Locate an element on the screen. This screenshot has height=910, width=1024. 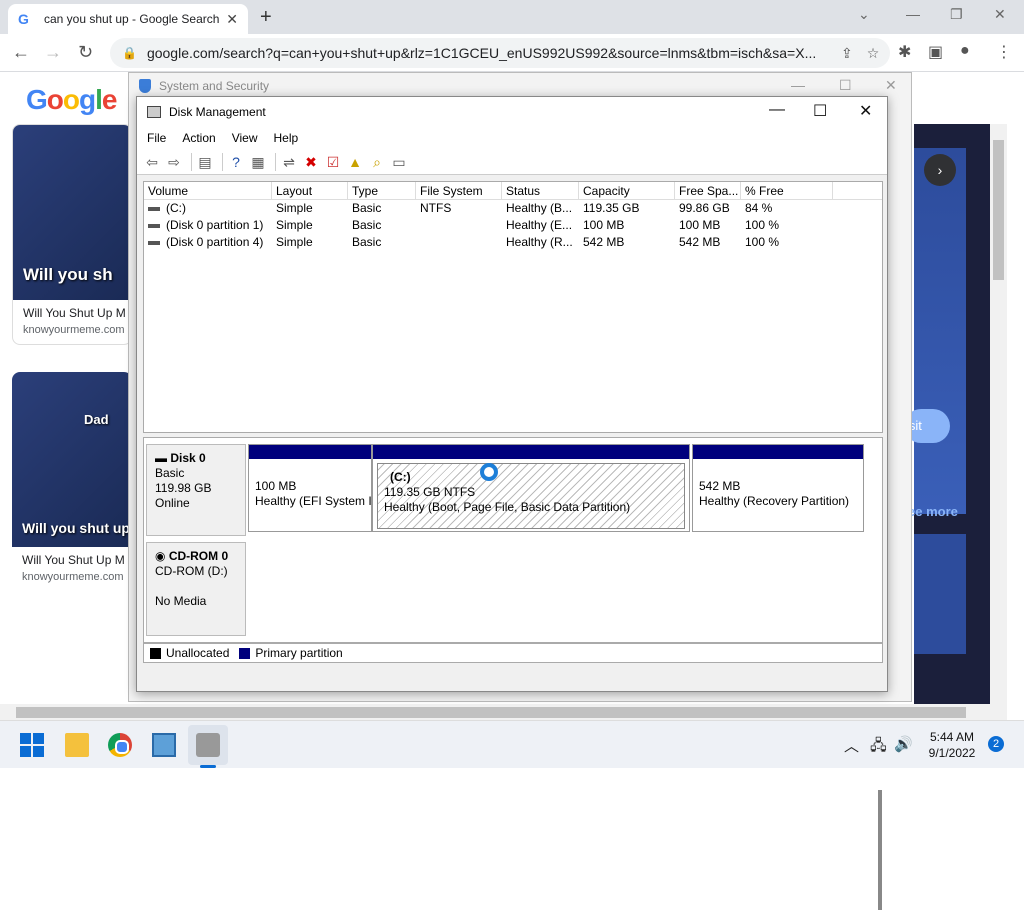
disk-view-scrollbar is located at coordinates (880, 850).